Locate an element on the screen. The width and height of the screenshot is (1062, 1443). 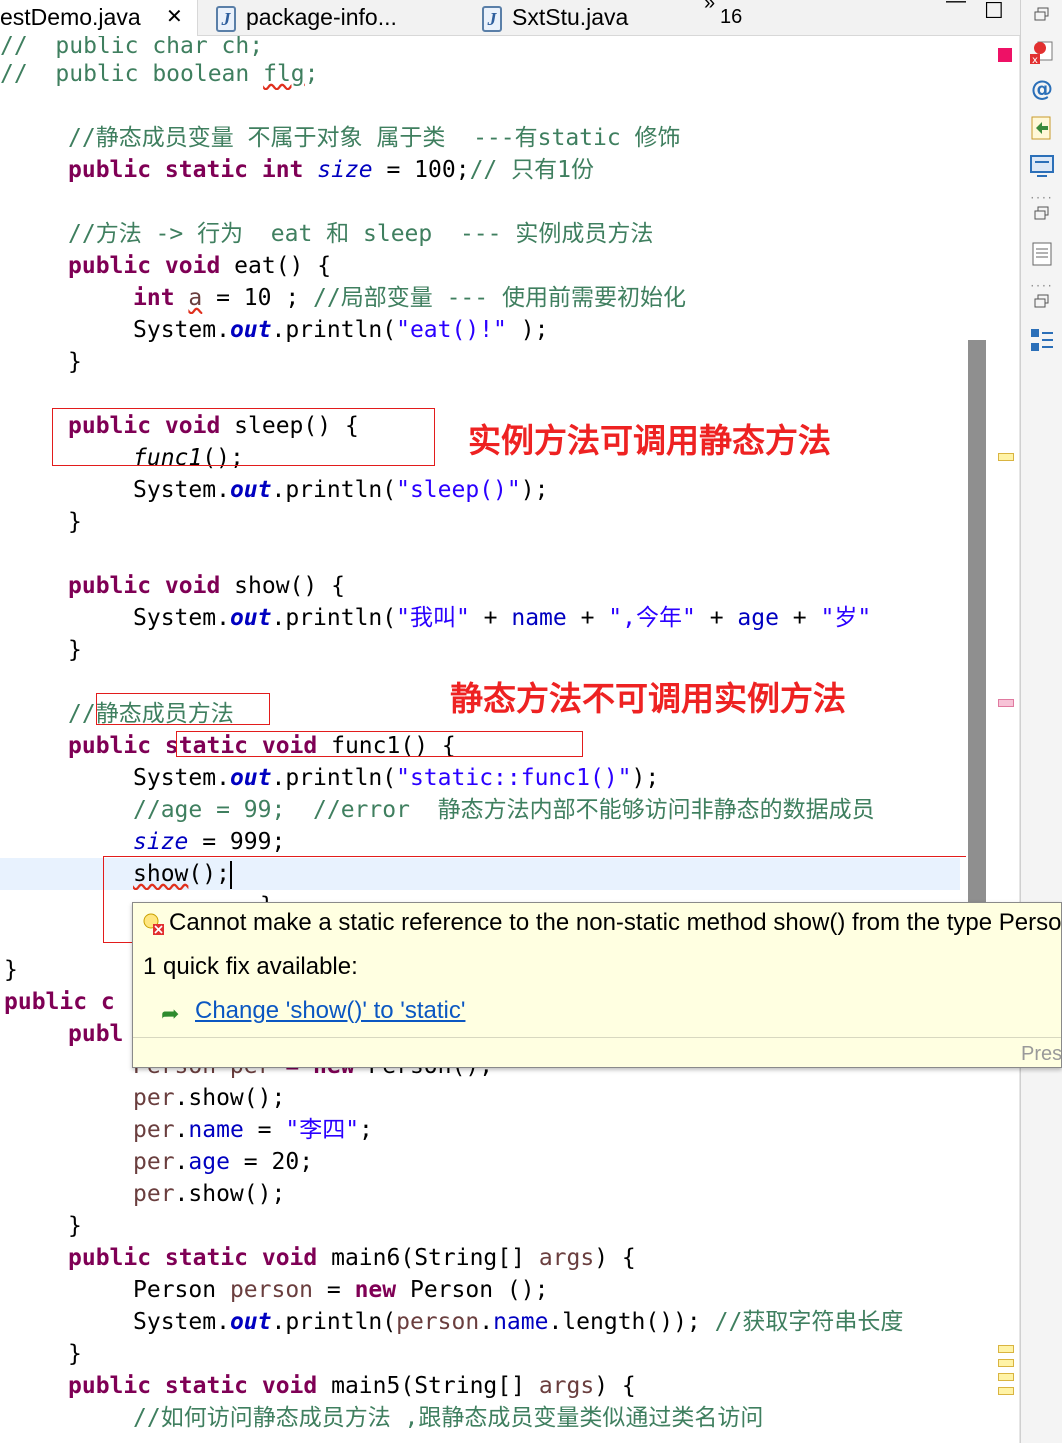
maximize-icon: ☐ is located at coordinates (994, 12).